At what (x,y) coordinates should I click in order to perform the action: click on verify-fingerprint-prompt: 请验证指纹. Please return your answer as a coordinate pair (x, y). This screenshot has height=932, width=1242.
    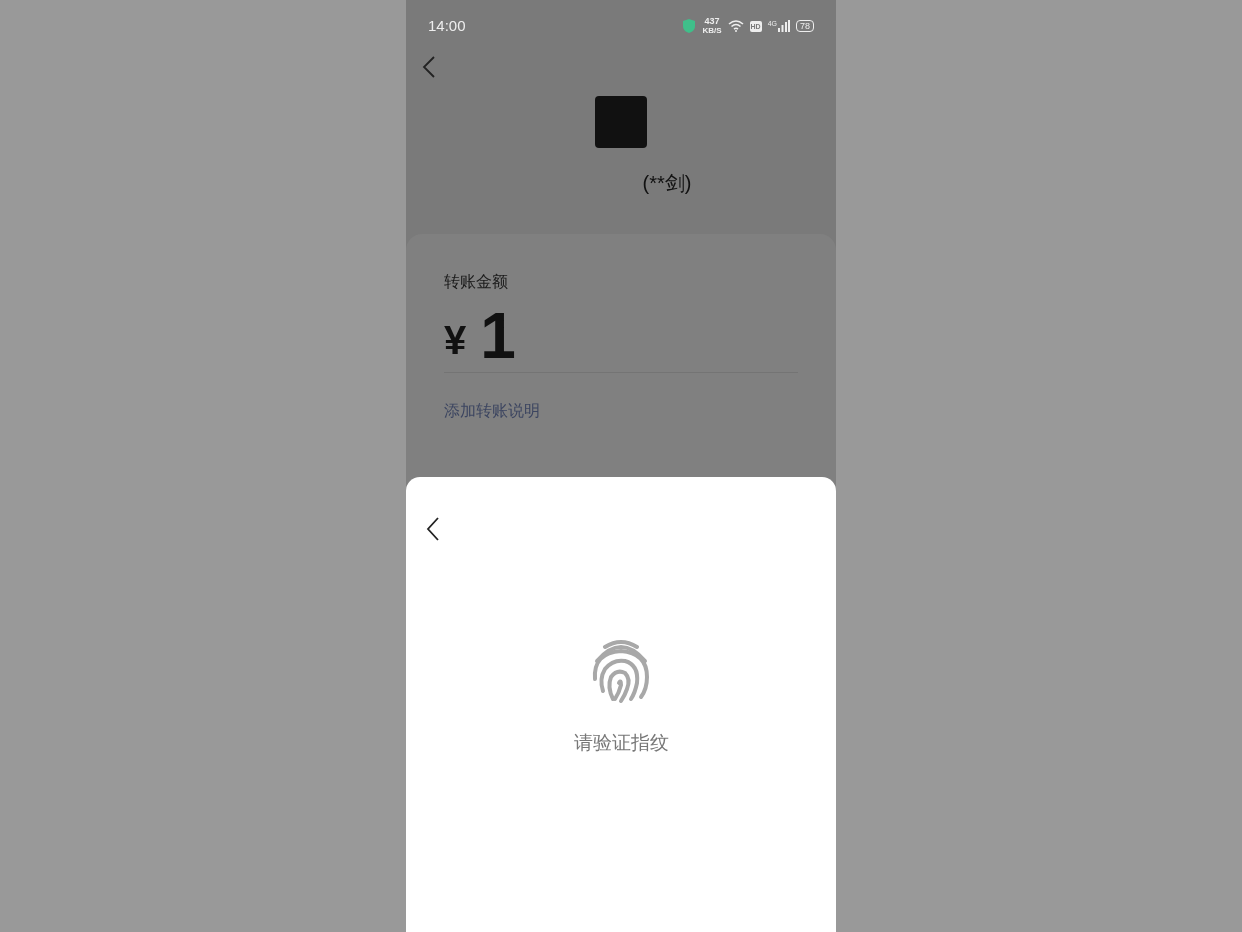
    Looking at the image, I should click on (621, 743).